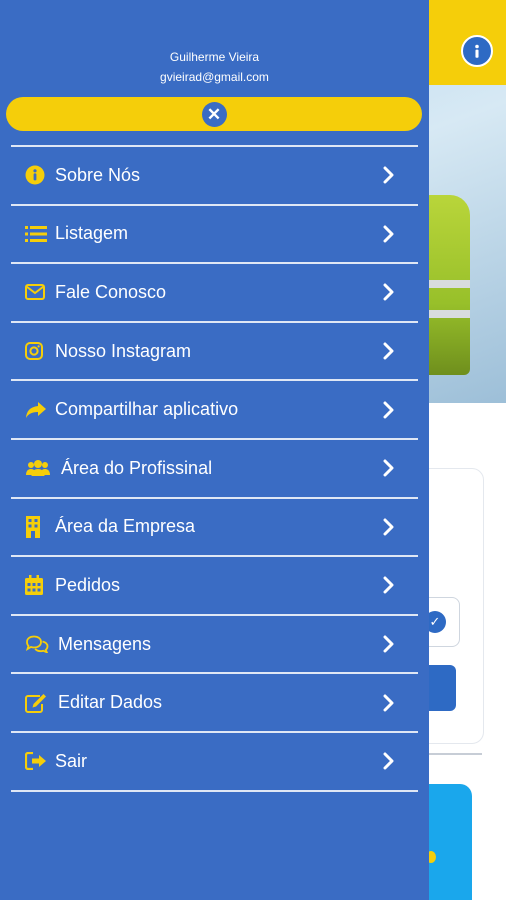  Describe the element at coordinates (40, 351) in the screenshot. I see `instagram-icon` at that location.